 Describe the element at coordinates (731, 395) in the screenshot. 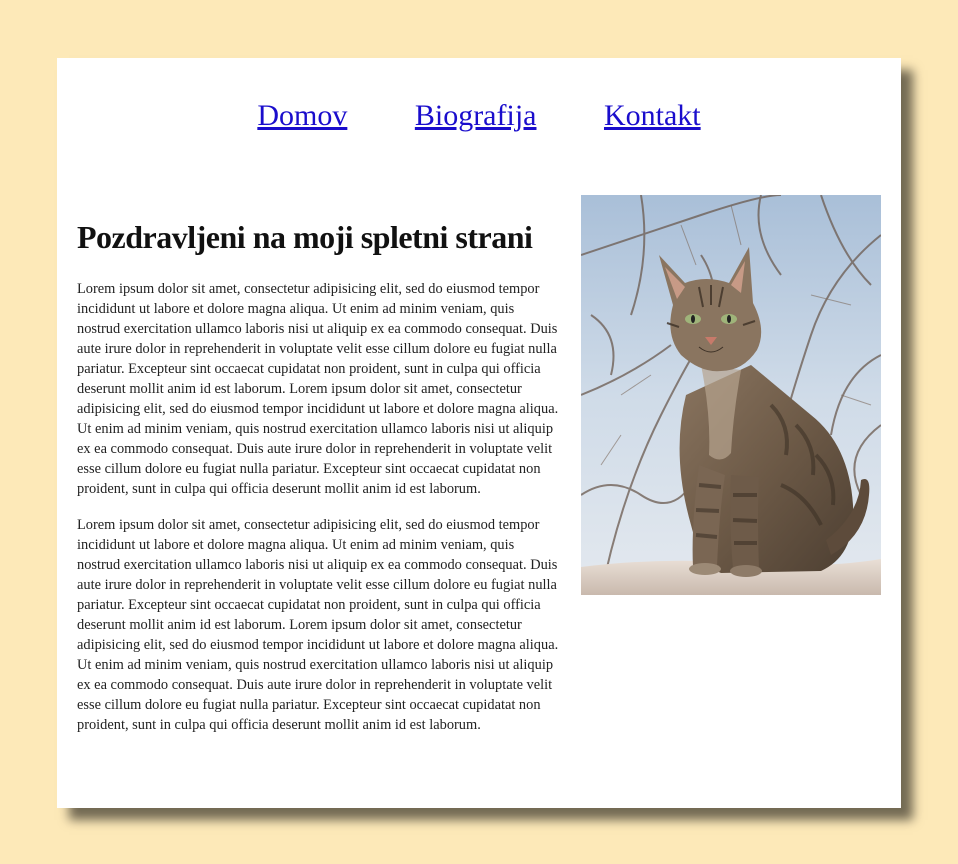

I see `cat-photo` at that location.